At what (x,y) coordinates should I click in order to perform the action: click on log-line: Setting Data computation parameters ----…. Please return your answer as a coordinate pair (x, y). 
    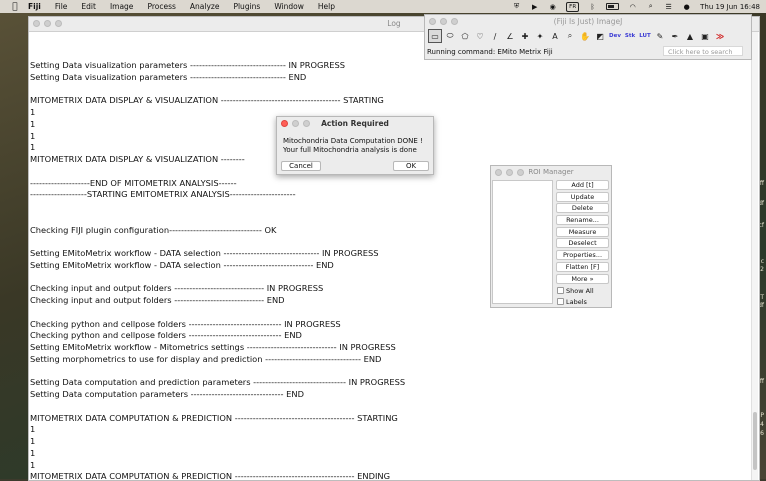
    Looking at the image, I should click on (167, 394).